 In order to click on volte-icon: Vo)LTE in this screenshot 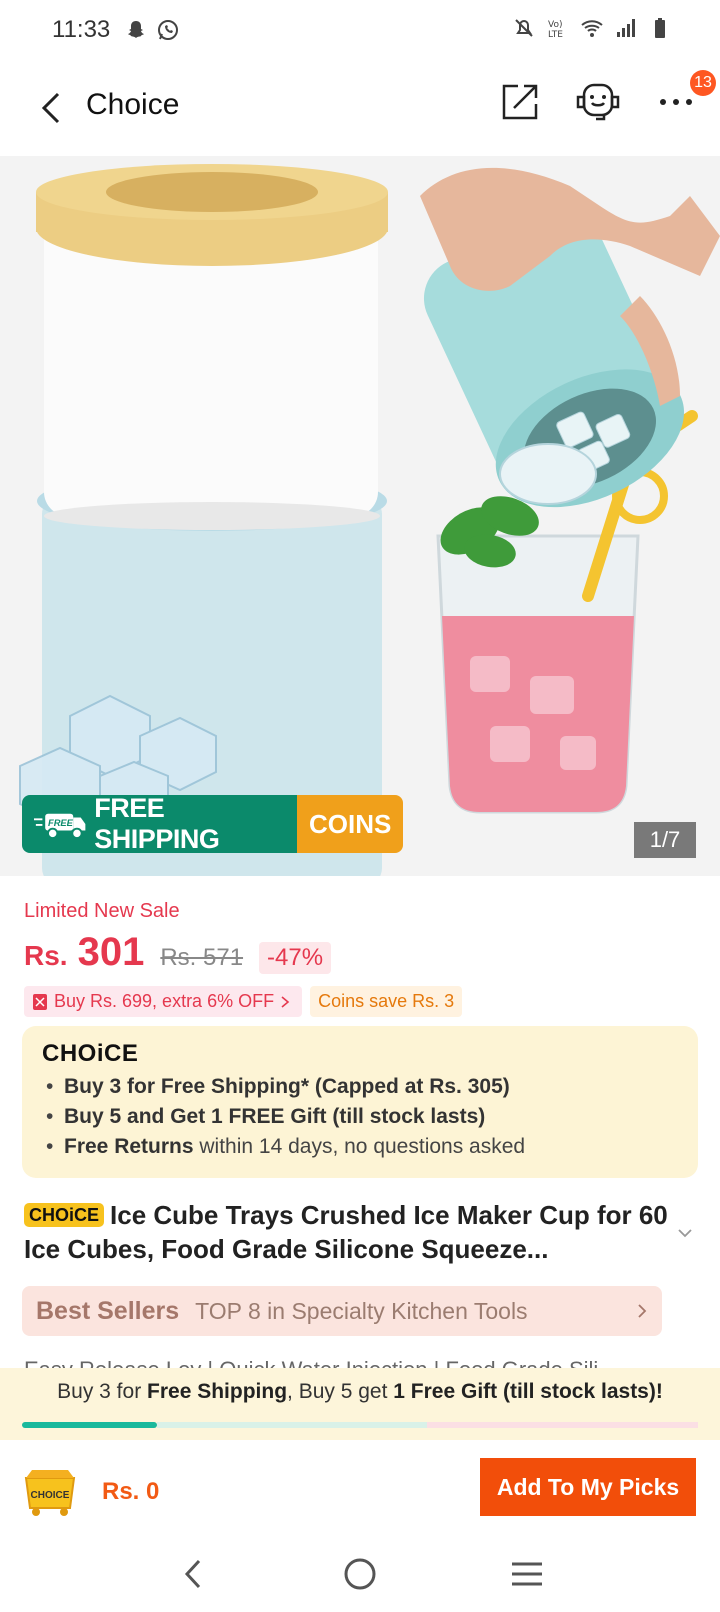, I will do `click(555, 30)`.